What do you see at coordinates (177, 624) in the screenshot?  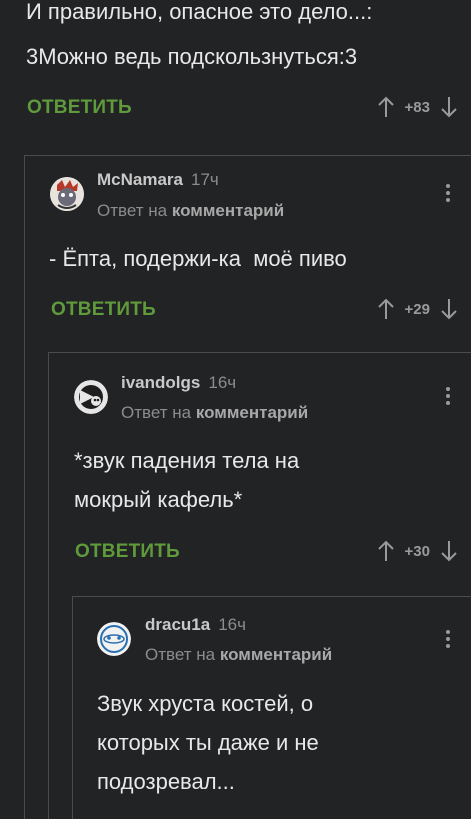 I see `author-name: dracu1a` at bounding box center [177, 624].